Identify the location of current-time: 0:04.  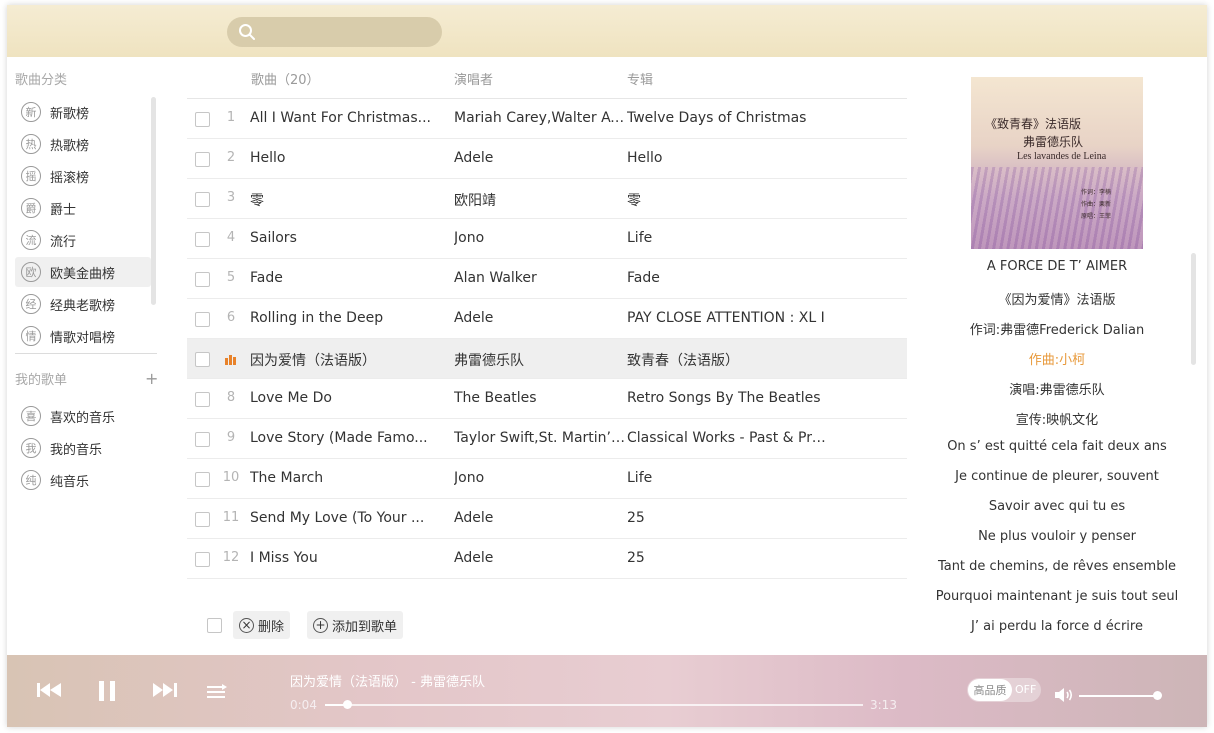
(303, 705).